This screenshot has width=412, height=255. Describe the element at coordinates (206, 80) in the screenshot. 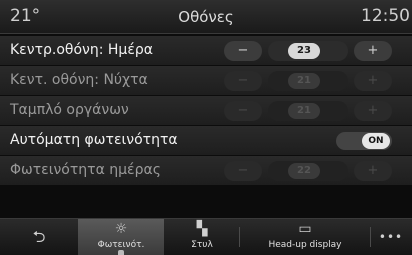

I see `setting-center-display-night: Κεντ. οθόνη: Νύχτα − 21 +` at that location.